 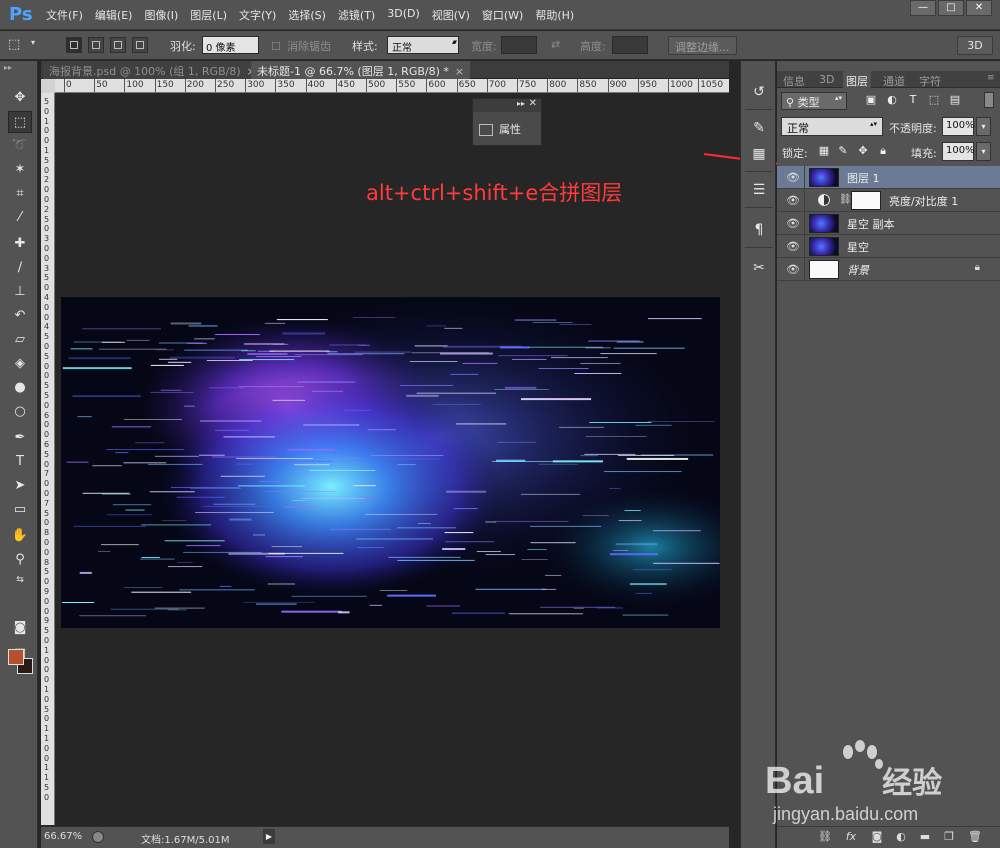 I want to click on rectangle-tool-icon: ▭, so click(x=20, y=510).